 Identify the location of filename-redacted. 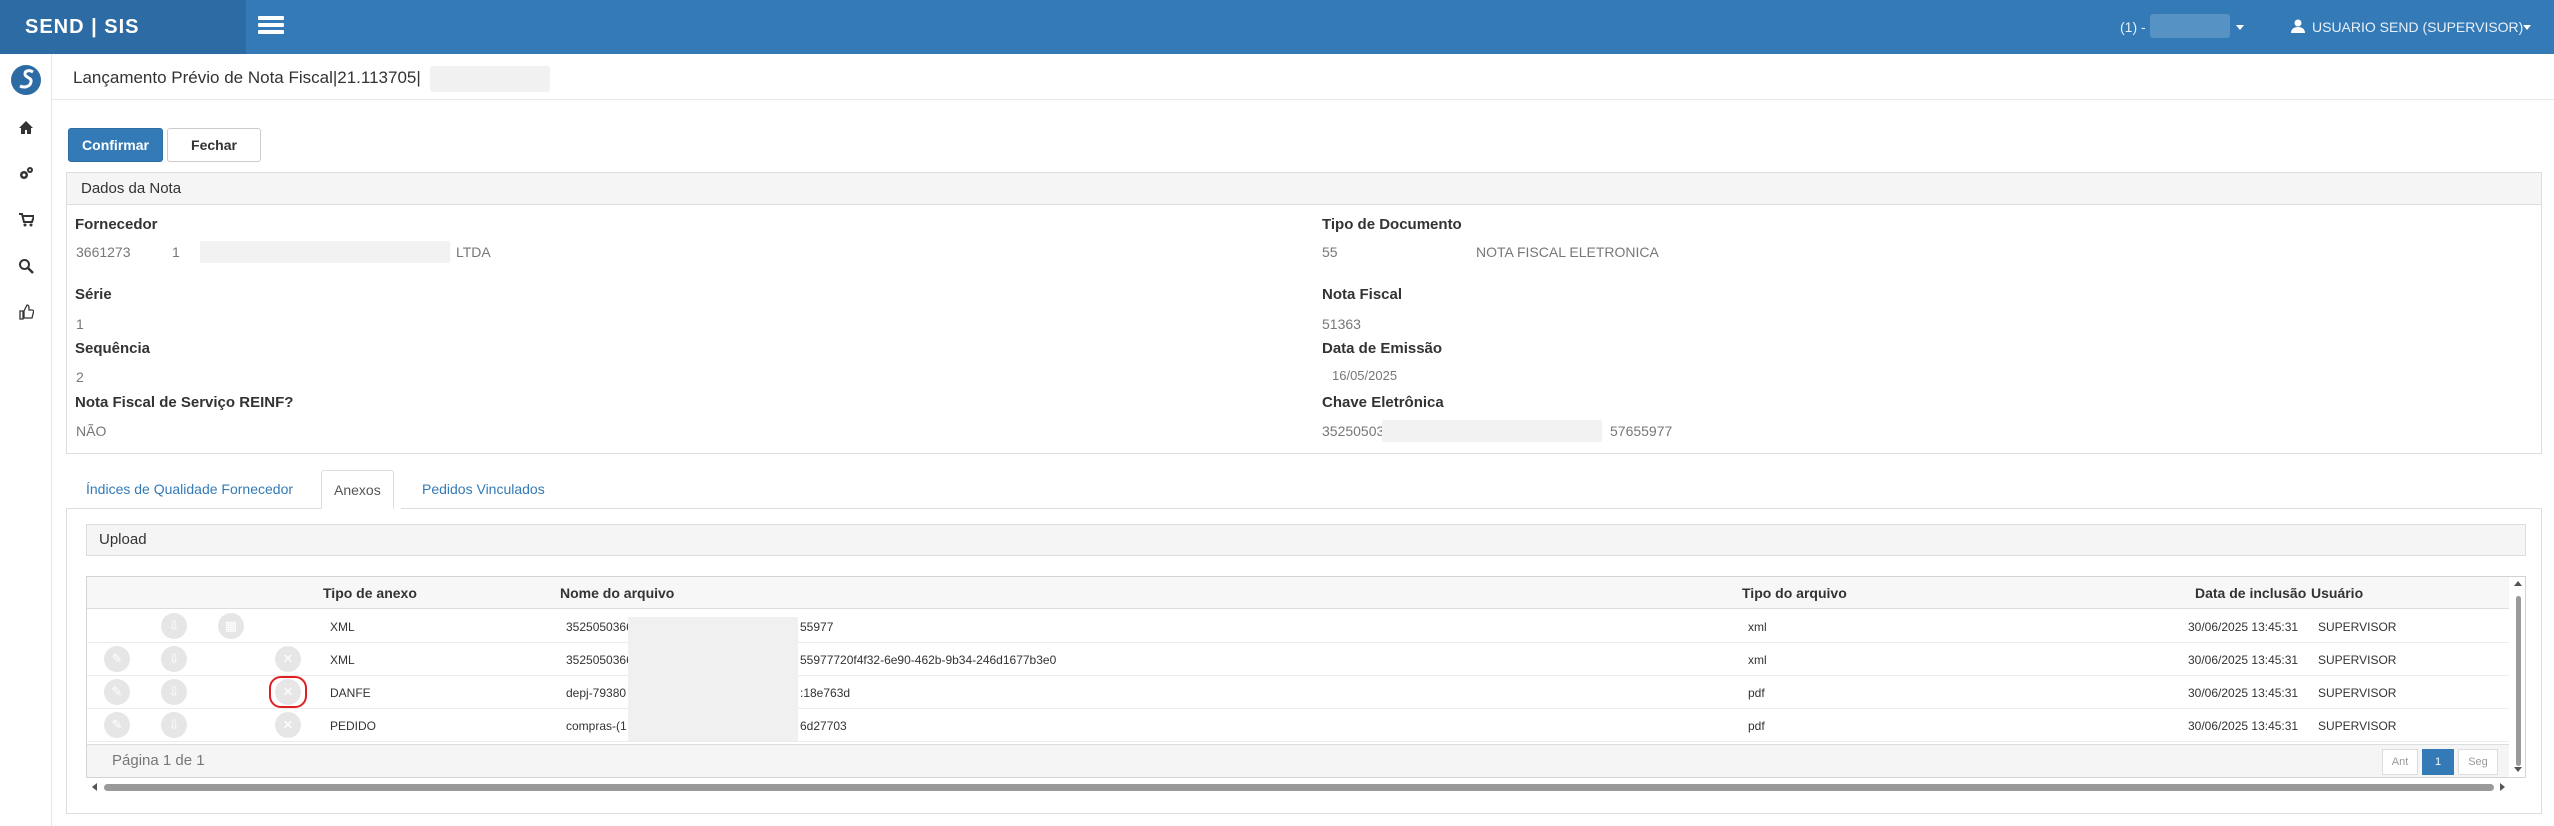
(713, 679).